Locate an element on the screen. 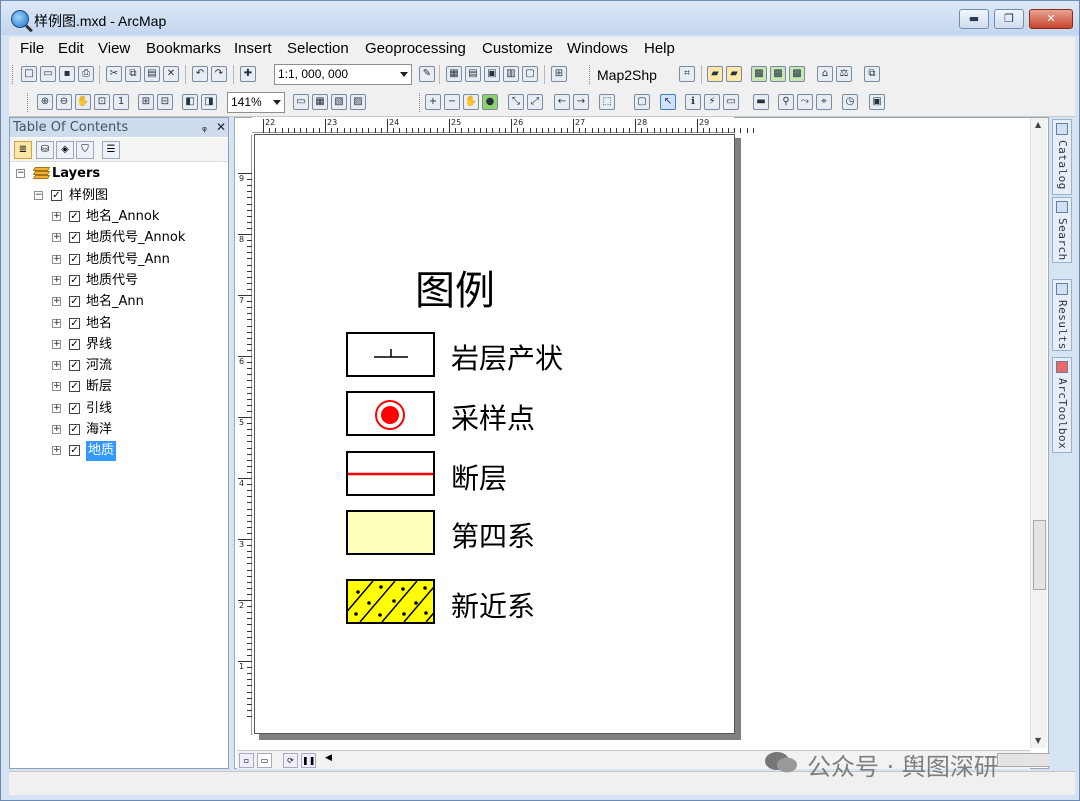 The image size is (1080, 801). folder-remove-icon: ▰ is located at coordinates (734, 74).